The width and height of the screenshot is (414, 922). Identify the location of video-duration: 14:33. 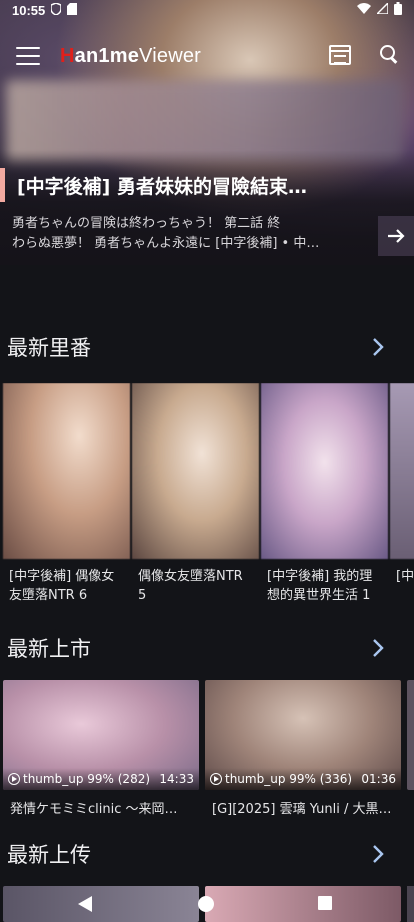
(176, 779).